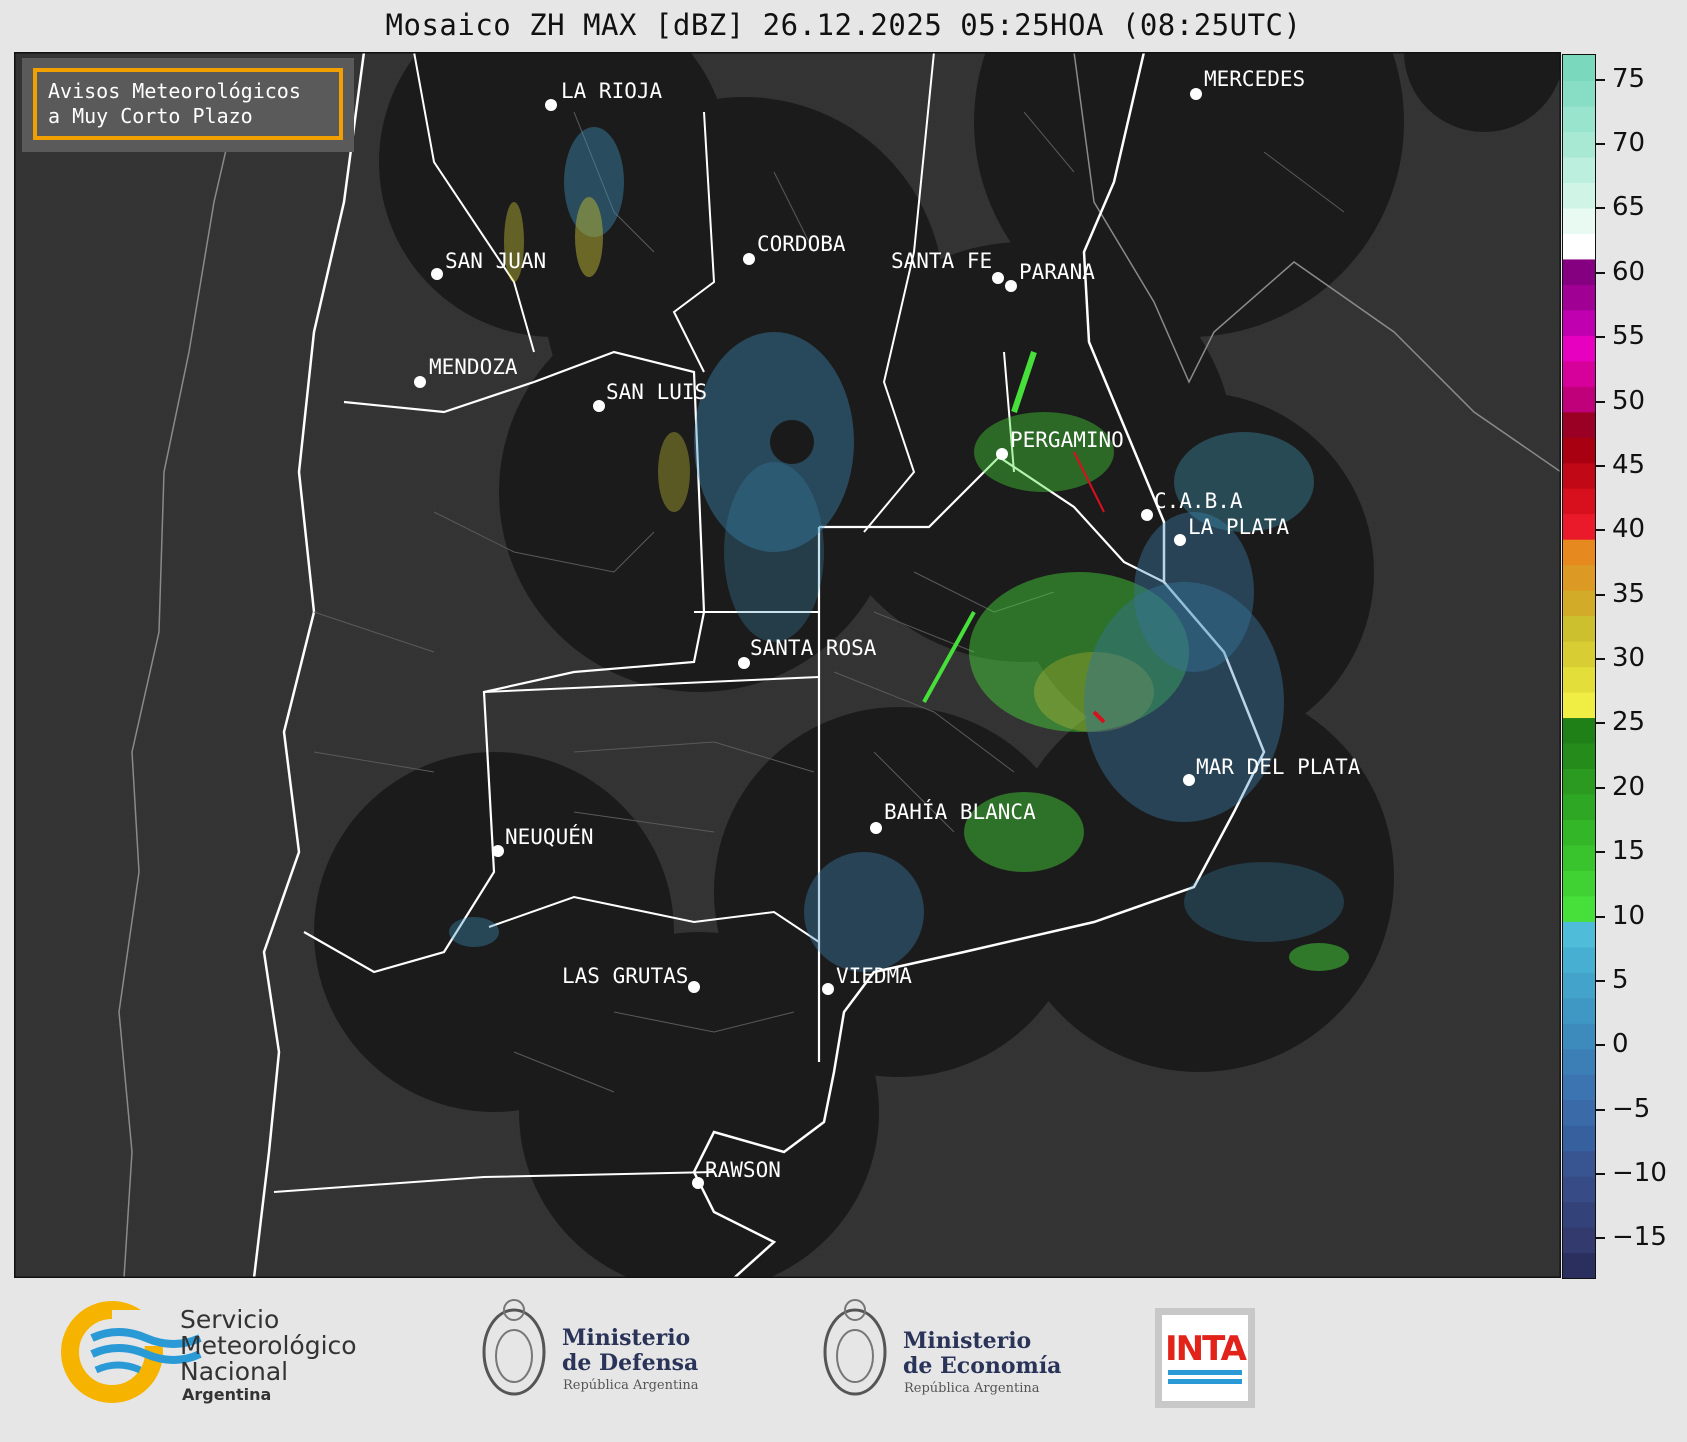 The height and width of the screenshot is (1442, 1687). Describe the element at coordinates (1629, 529) in the screenshot. I see `colorbar-tick-label: 40` at that location.